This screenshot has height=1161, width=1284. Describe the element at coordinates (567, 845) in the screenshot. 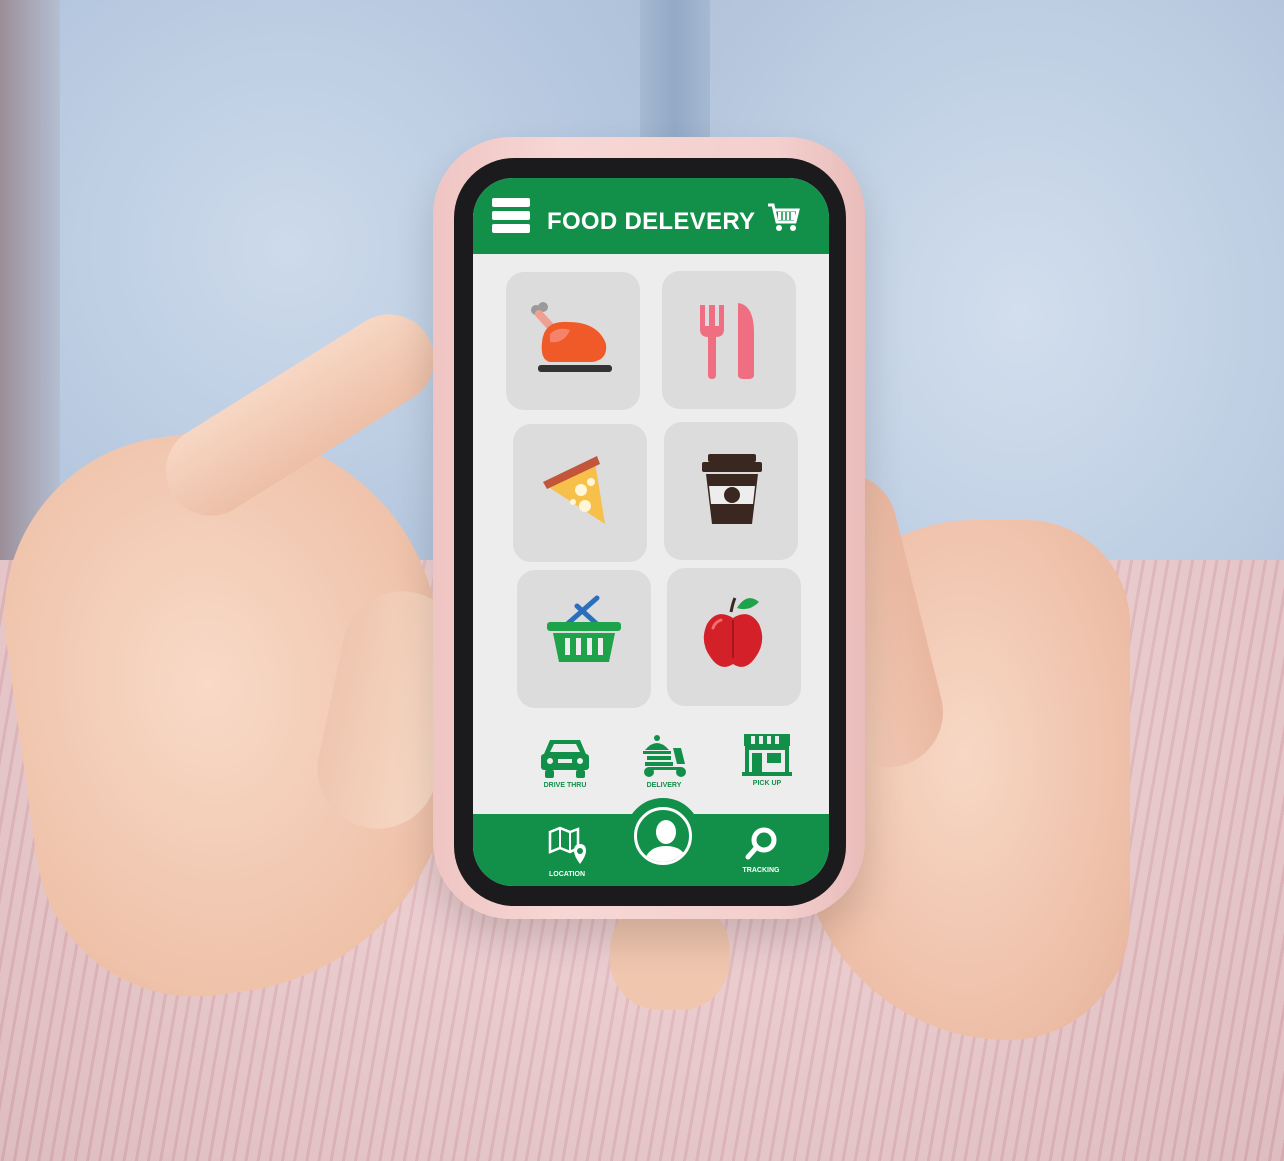

I see `map-pin-icon` at that location.